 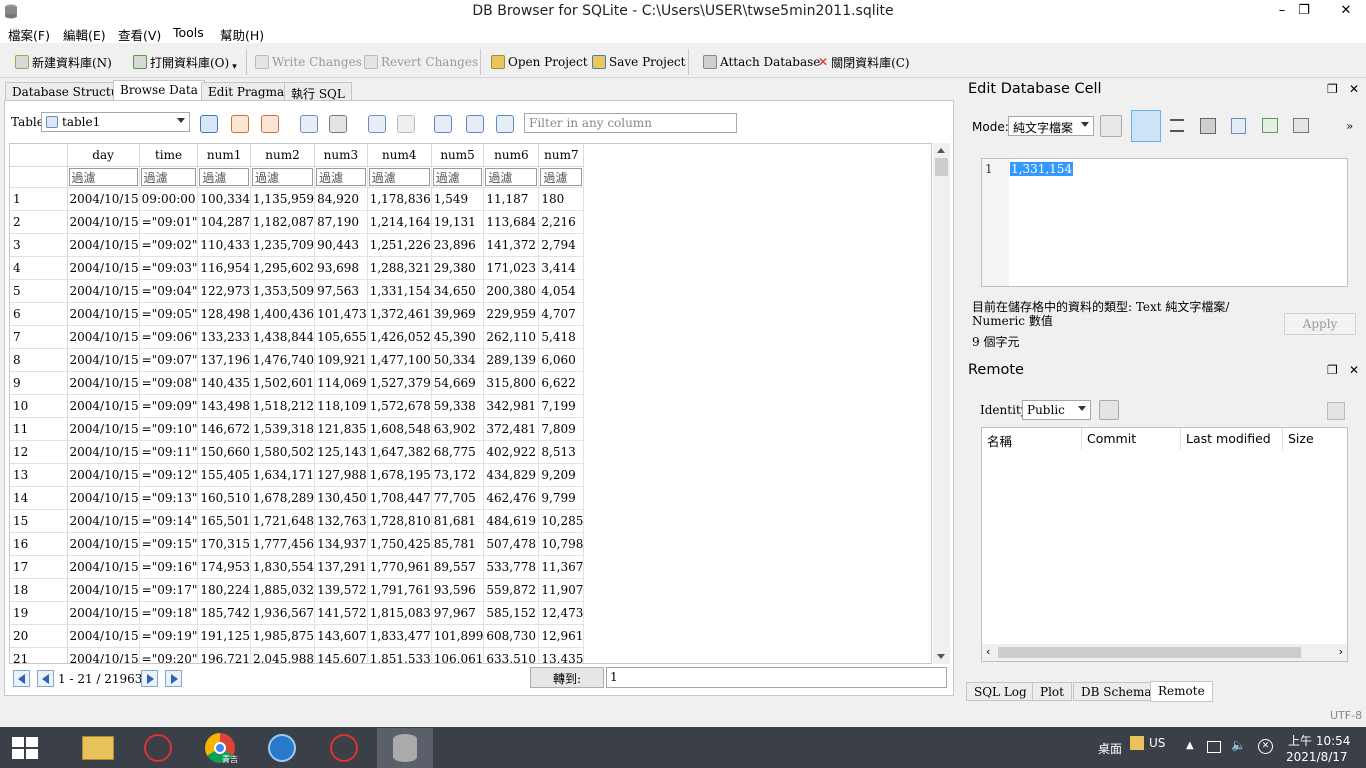 What do you see at coordinates (561, 383) in the screenshot?
I see `table-cell: 6,622` at bounding box center [561, 383].